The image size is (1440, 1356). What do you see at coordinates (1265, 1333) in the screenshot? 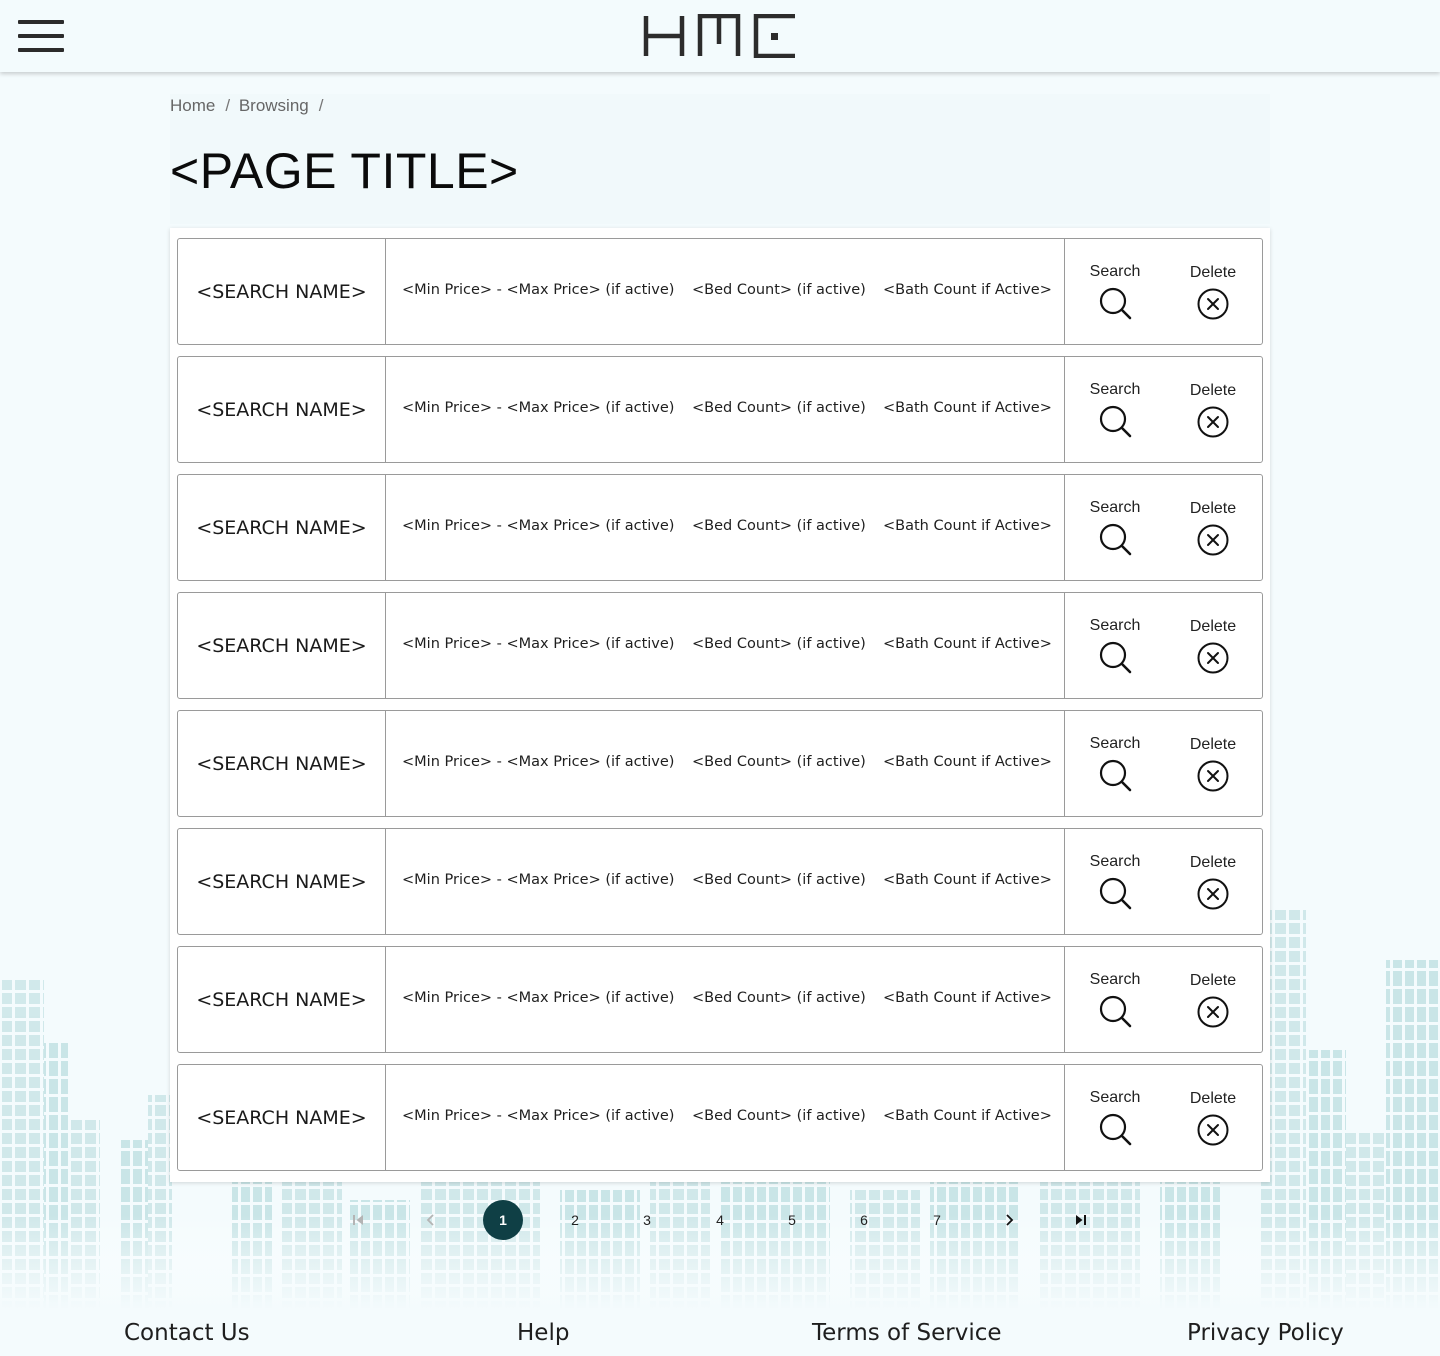
I see `footer-link-privacy-policy: Privacy Policy` at bounding box center [1265, 1333].